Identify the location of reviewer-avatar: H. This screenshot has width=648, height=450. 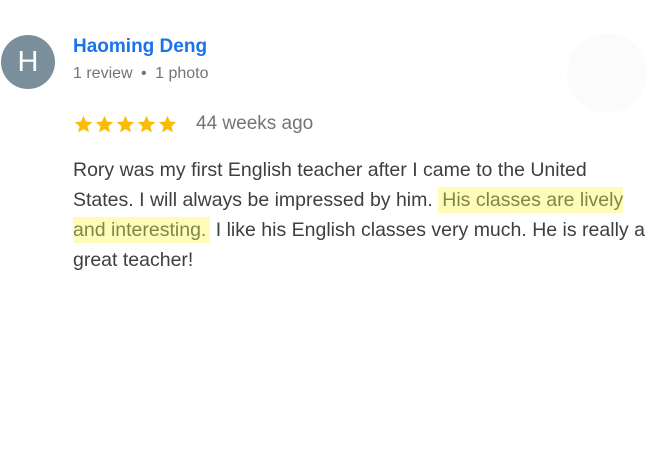
(28, 62).